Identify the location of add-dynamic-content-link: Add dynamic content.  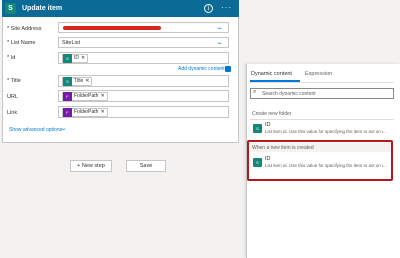
(201, 69).